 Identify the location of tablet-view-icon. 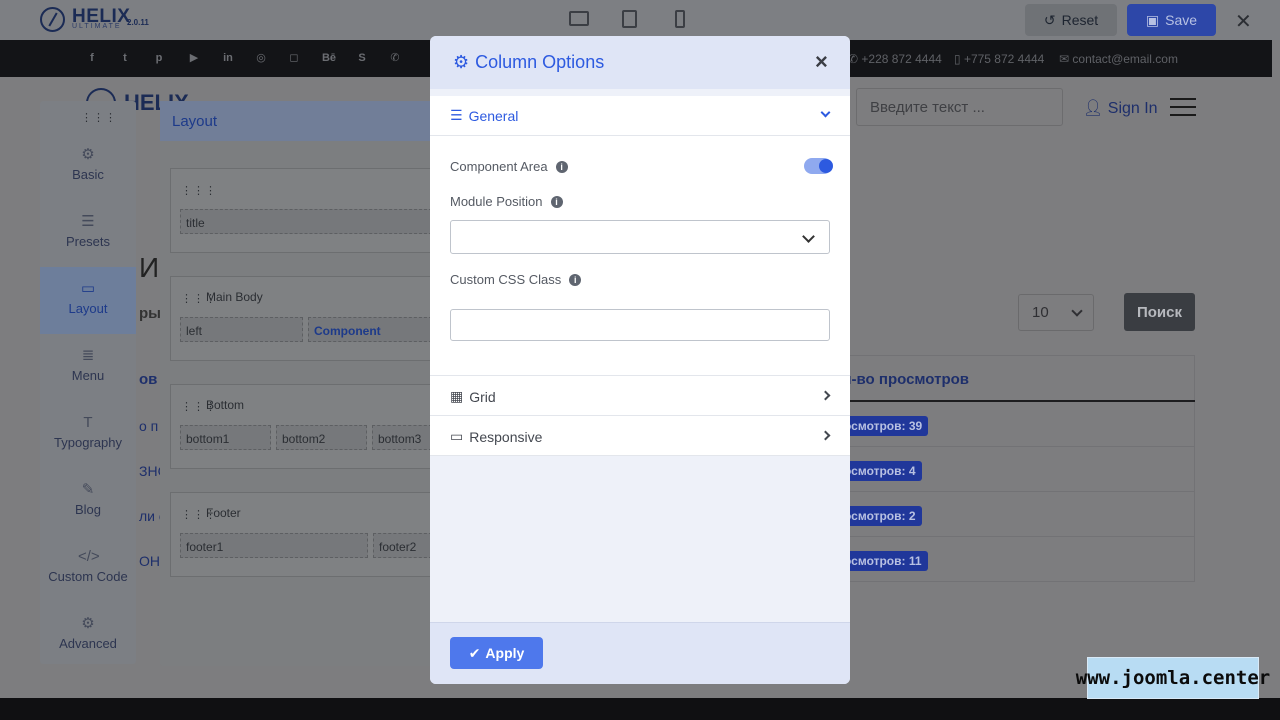
(629, 19).